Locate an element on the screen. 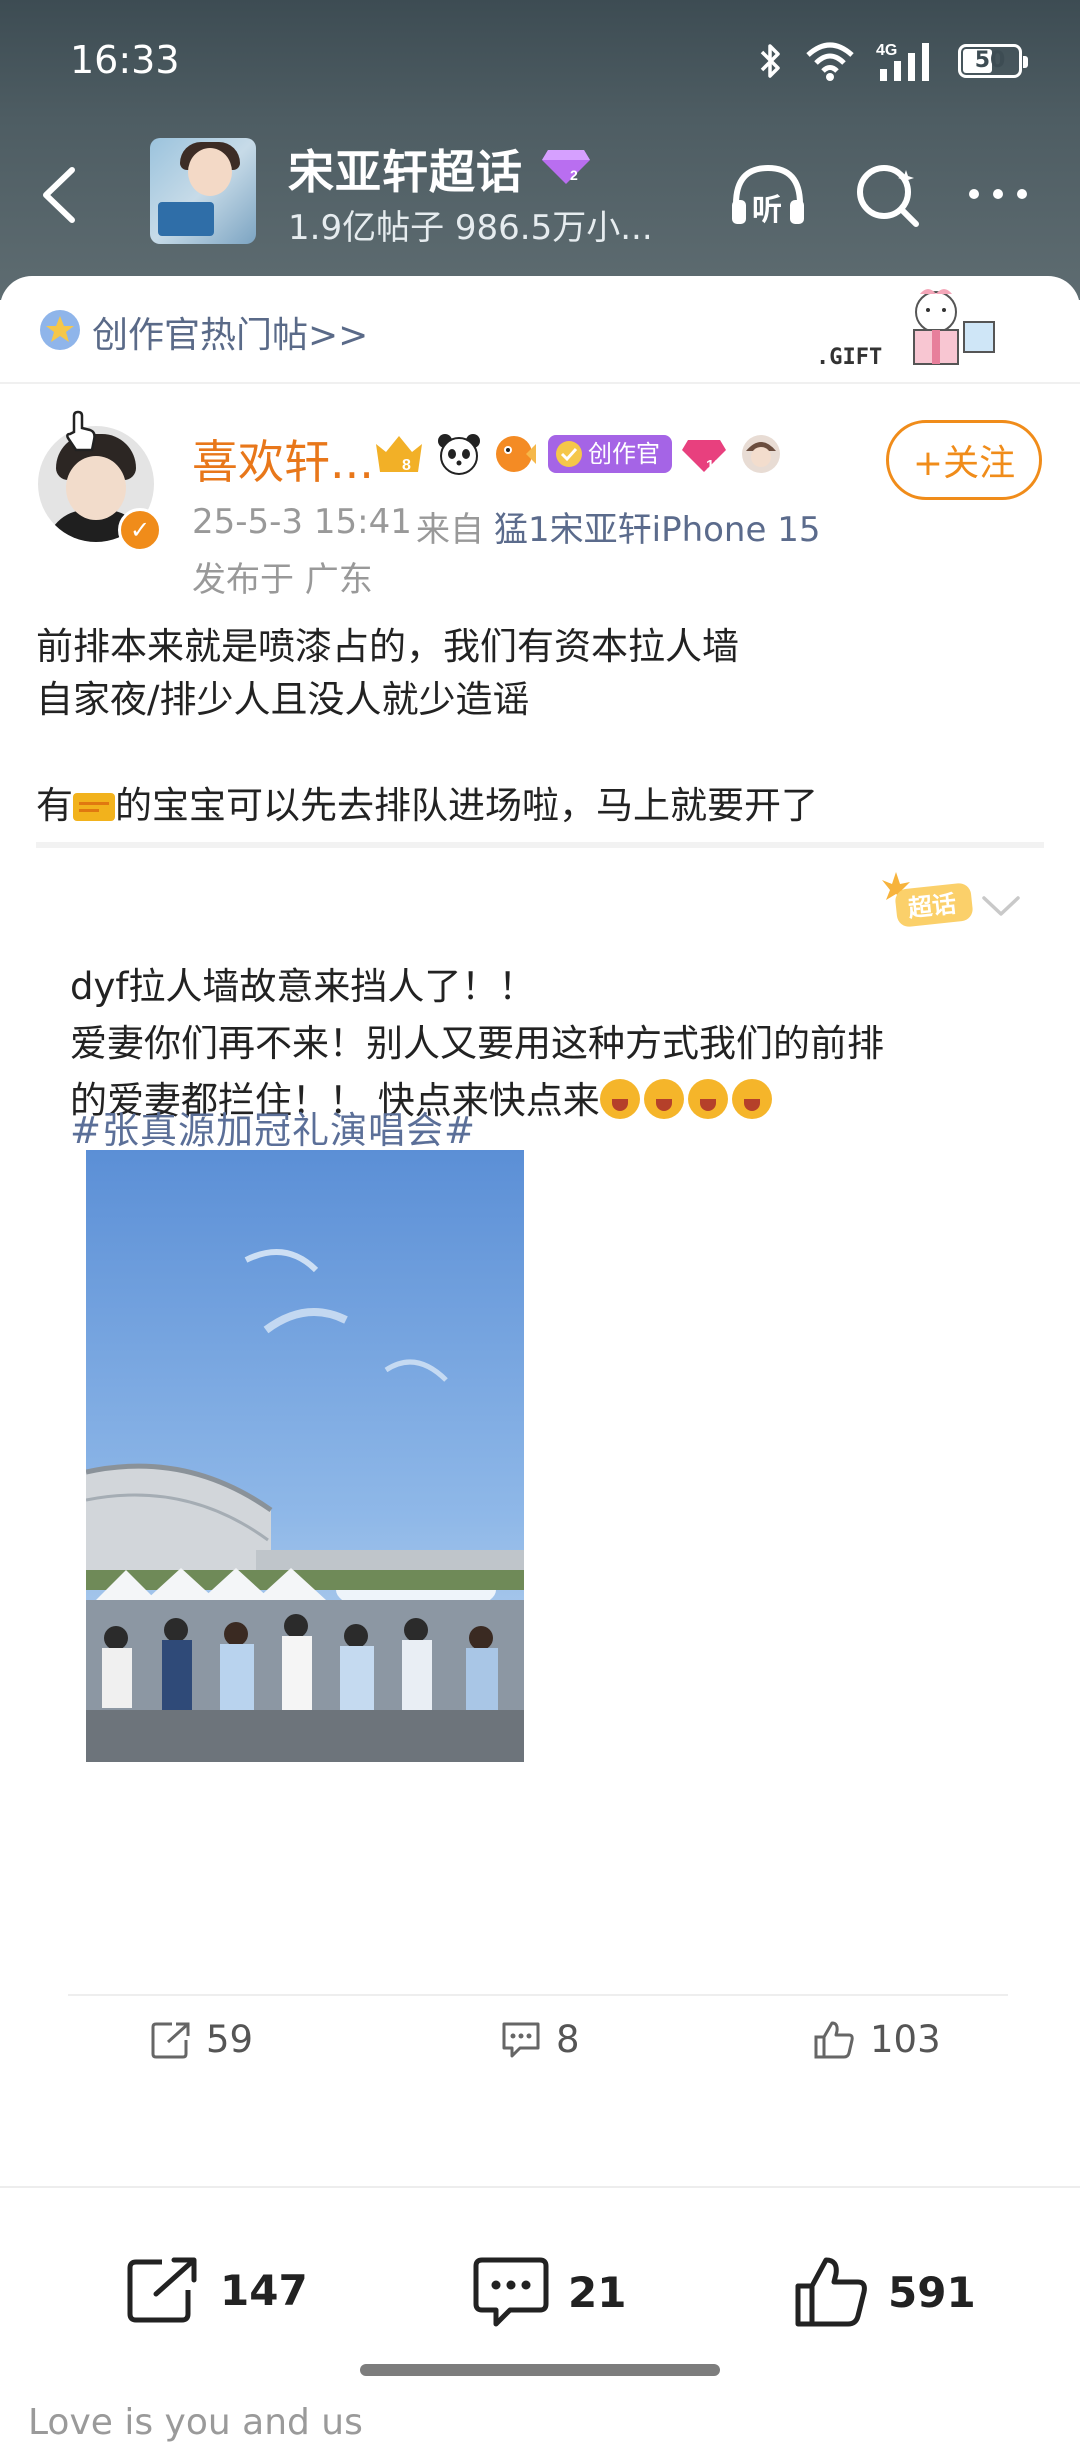 This screenshot has height=2443, width=1080. diamond-level-icon: 2 is located at coordinates (566, 167).